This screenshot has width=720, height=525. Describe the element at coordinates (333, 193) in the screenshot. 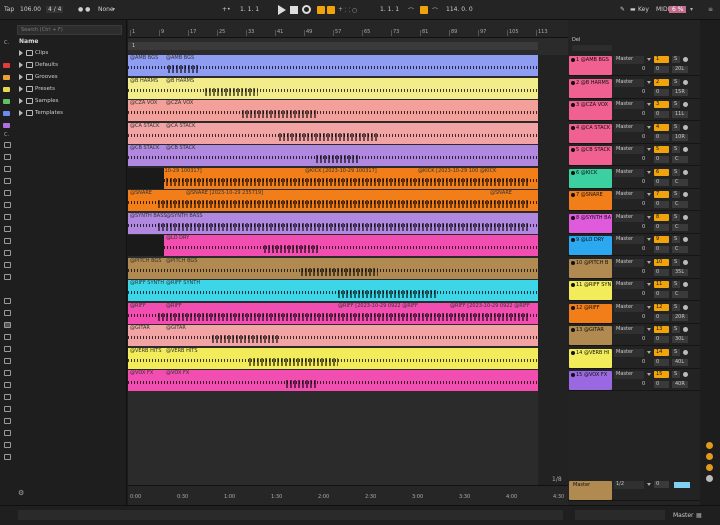

I see `clip-header: @SNARE @SNARE [2023-10-29 235719] @SNARE` at that location.